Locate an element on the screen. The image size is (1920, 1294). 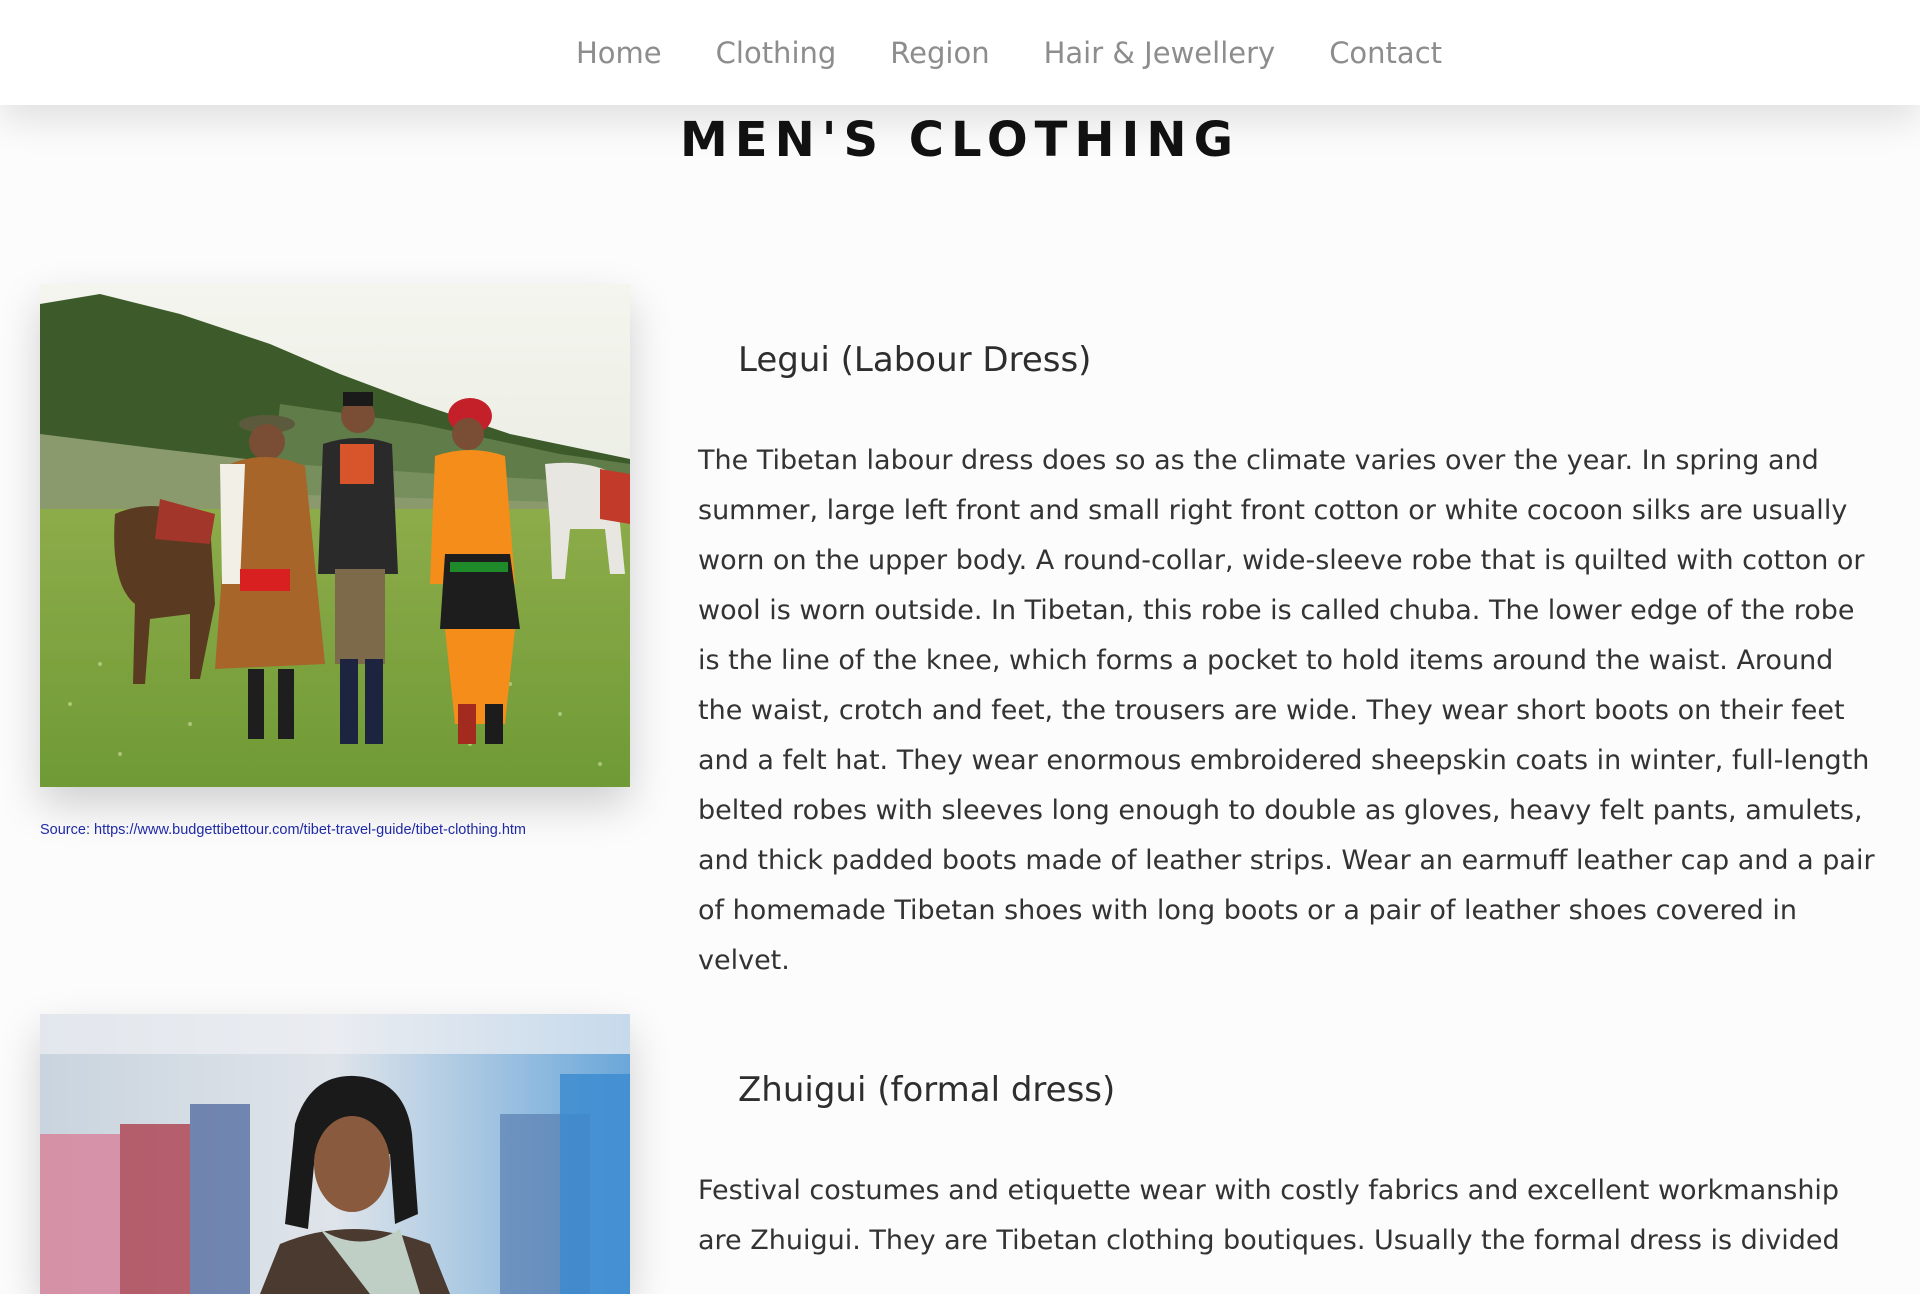
zhuigui-photo is located at coordinates (335, 1154).